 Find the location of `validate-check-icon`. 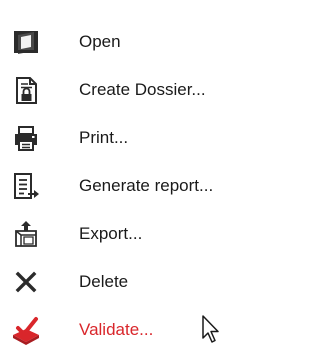

validate-check-icon is located at coordinates (26, 330).